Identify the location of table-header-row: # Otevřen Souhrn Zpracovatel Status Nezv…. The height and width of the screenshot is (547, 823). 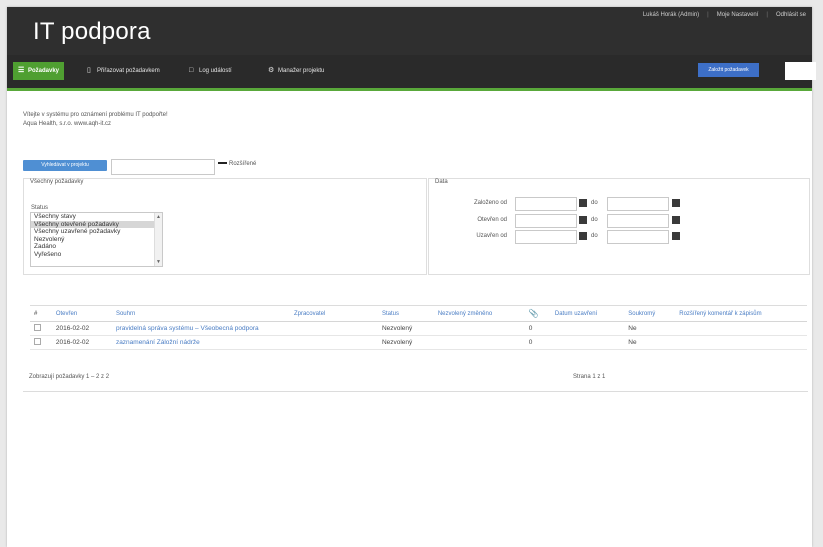
(418, 313).